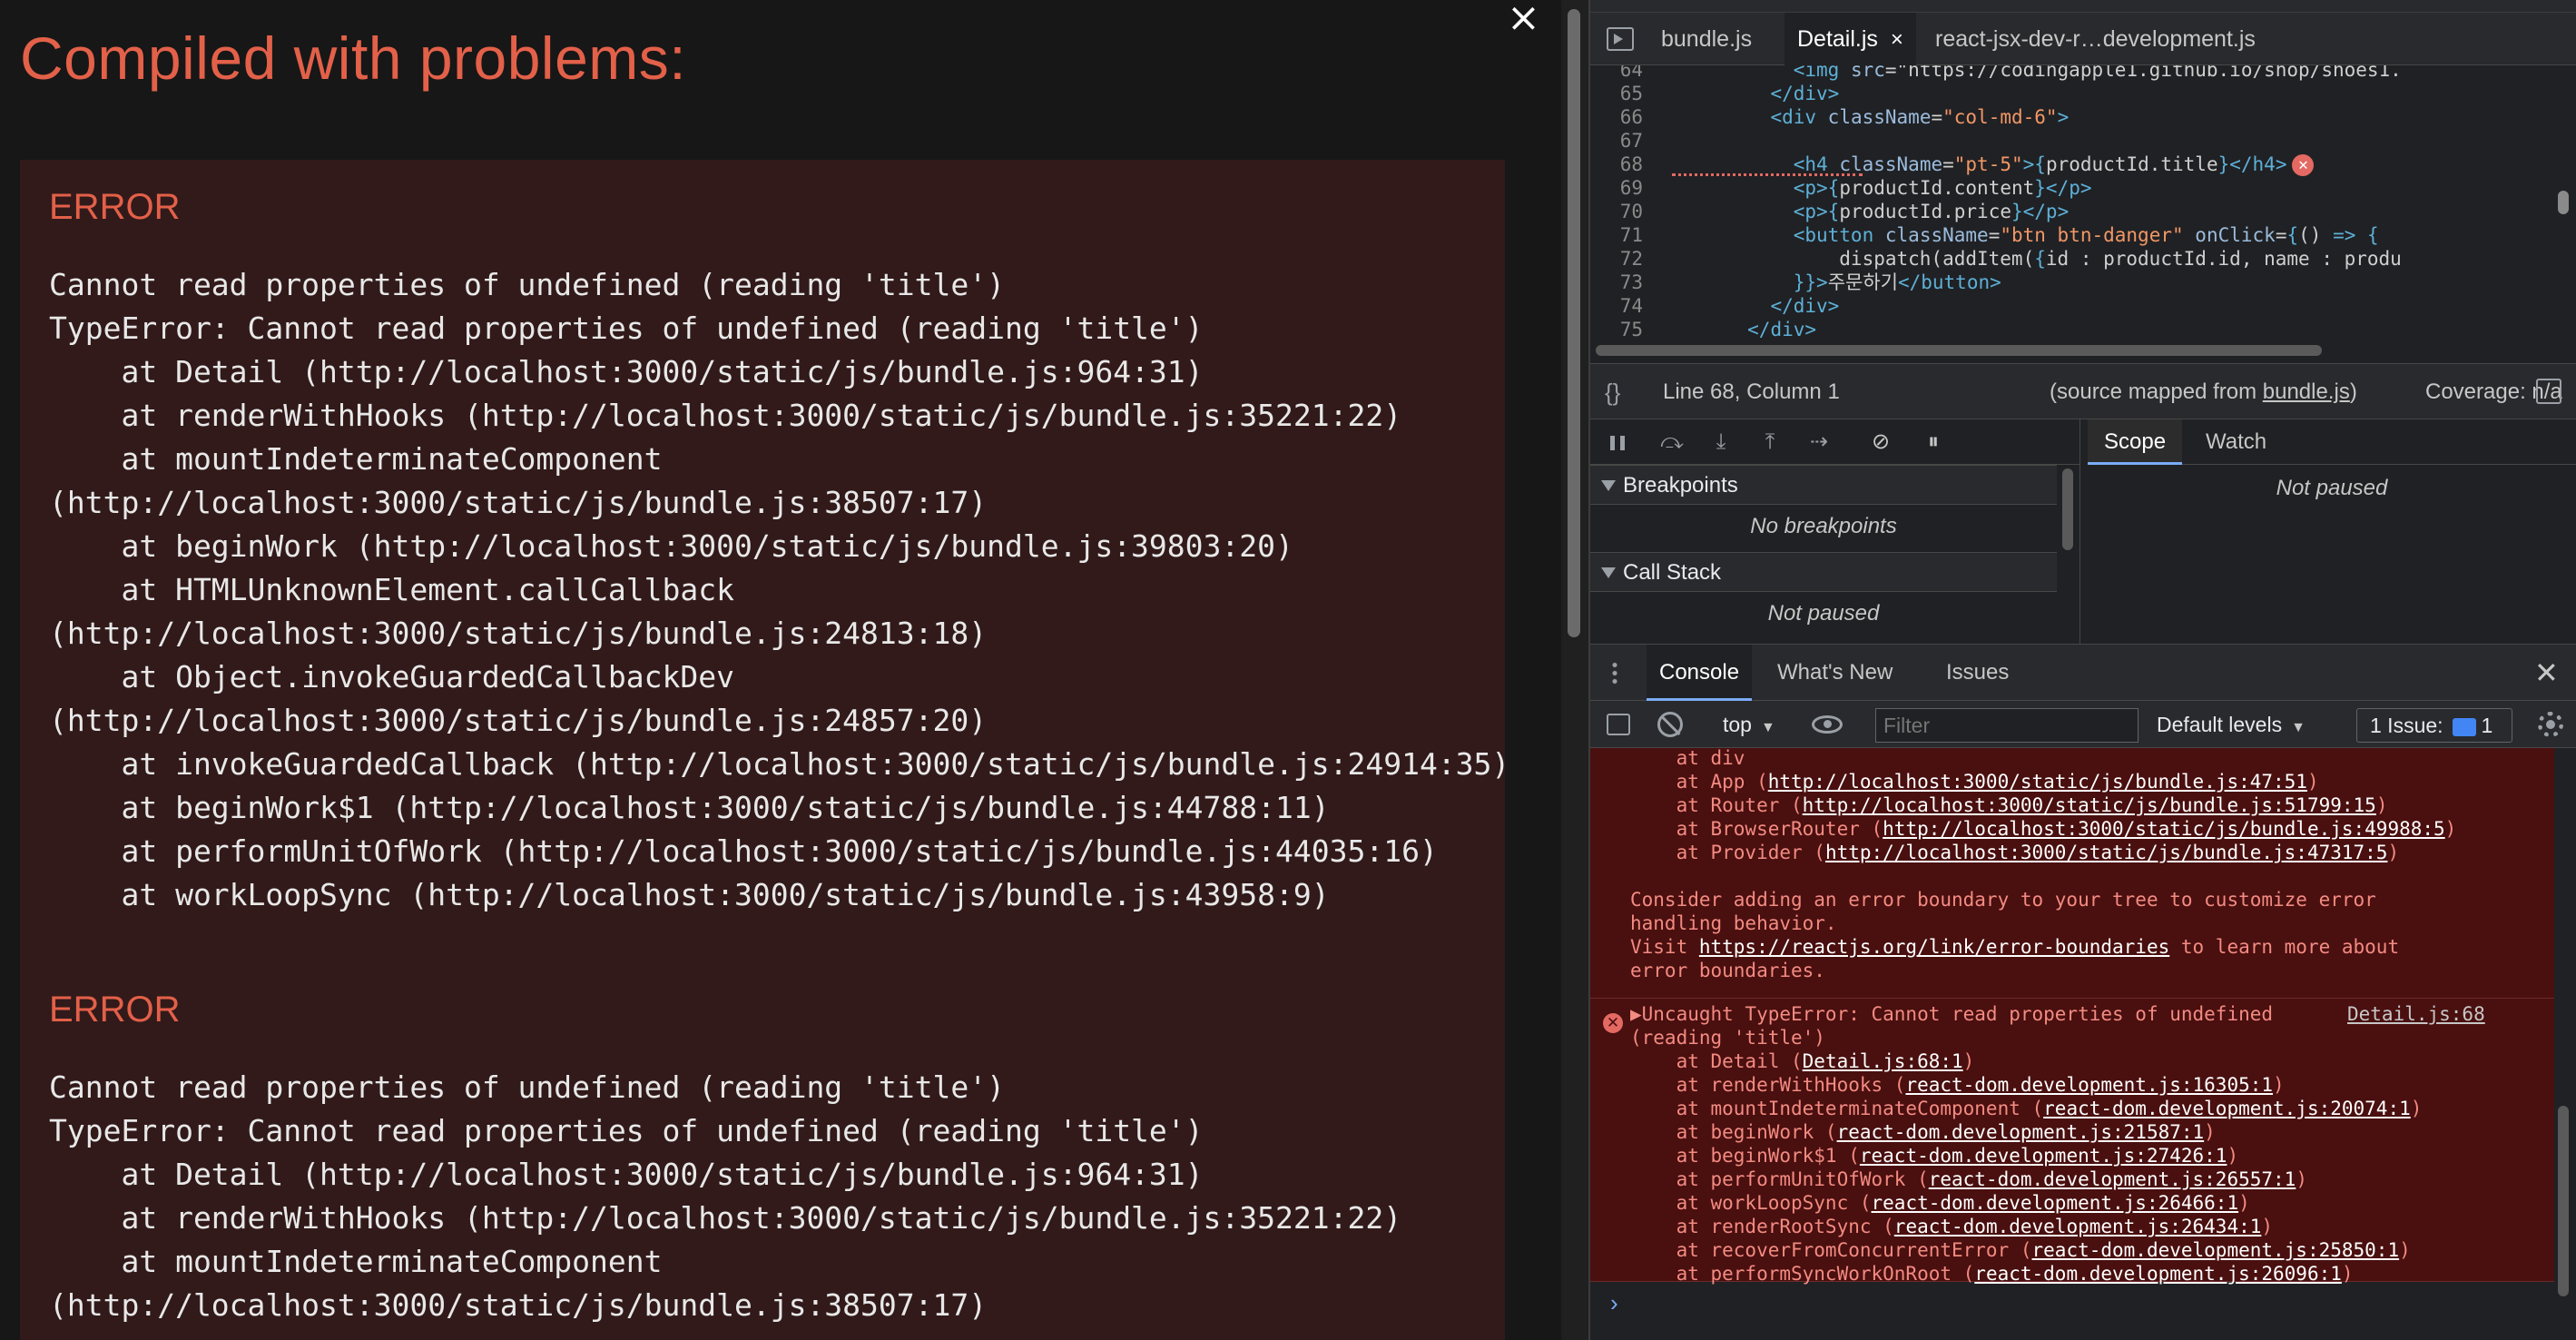 The height and width of the screenshot is (1340, 2576). What do you see at coordinates (2072, 93) in the screenshot?
I see `code-line: 65 </div>` at bounding box center [2072, 93].